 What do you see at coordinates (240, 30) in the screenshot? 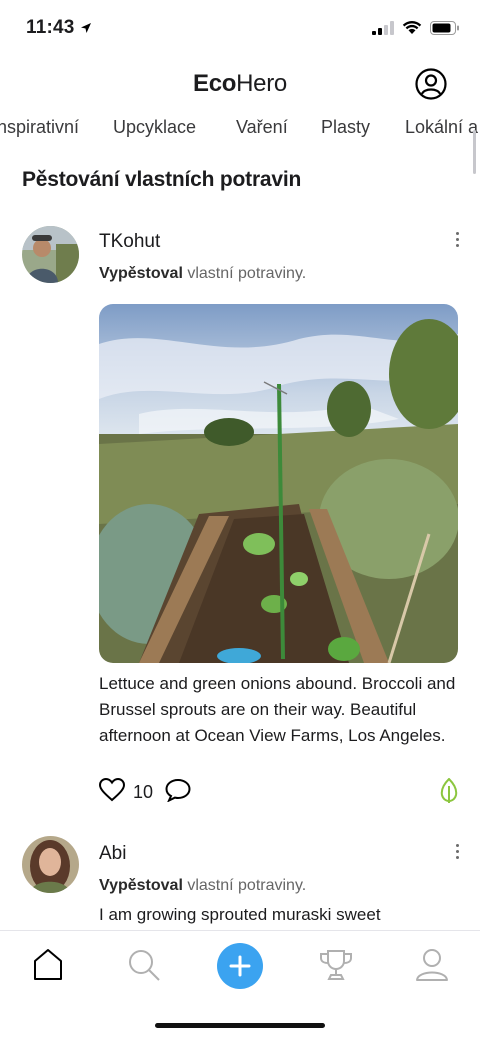
I see `status-bar: 11:43` at bounding box center [240, 30].